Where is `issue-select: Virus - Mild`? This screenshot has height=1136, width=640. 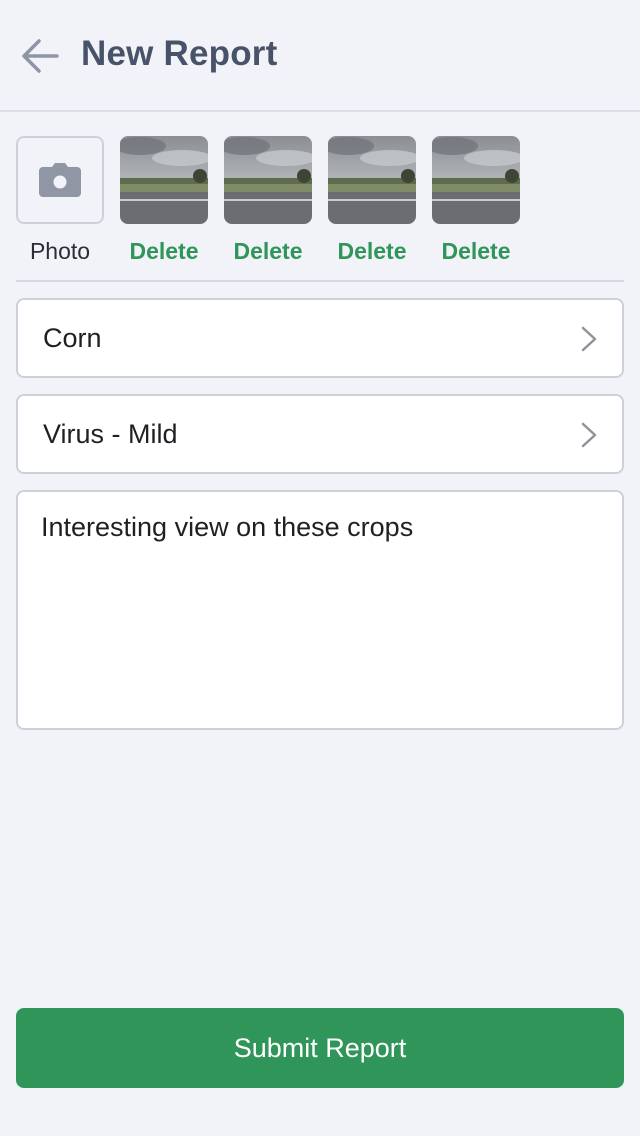
issue-select: Virus - Mild is located at coordinates (320, 434).